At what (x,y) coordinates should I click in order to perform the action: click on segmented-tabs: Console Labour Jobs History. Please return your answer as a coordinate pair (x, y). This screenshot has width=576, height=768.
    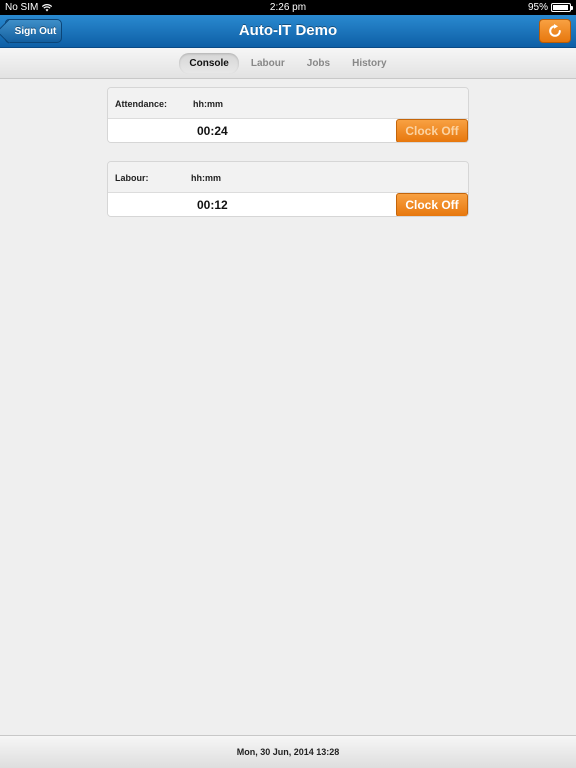
    Looking at the image, I should click on (288, 63).